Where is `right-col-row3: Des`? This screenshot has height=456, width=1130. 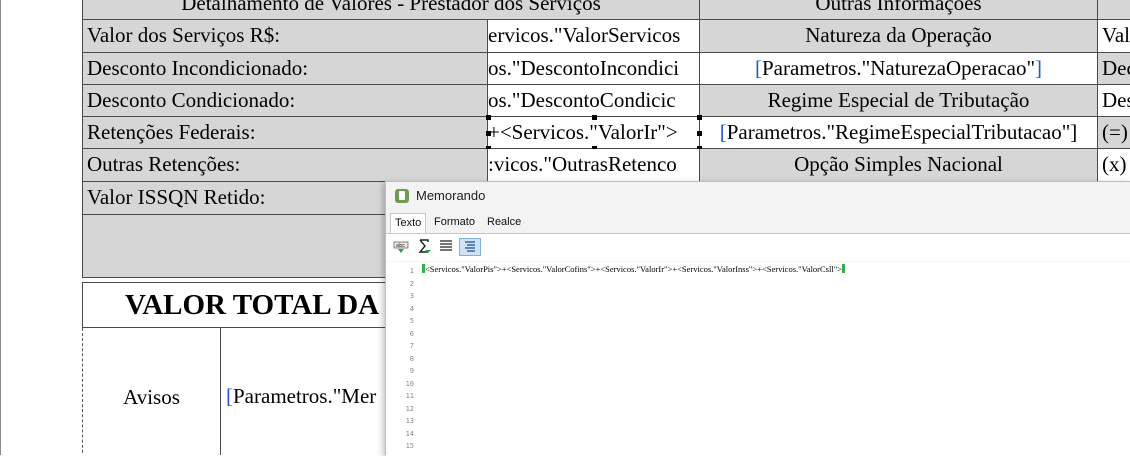
right-col-row3: Des is located at coordinates (1114, 101).